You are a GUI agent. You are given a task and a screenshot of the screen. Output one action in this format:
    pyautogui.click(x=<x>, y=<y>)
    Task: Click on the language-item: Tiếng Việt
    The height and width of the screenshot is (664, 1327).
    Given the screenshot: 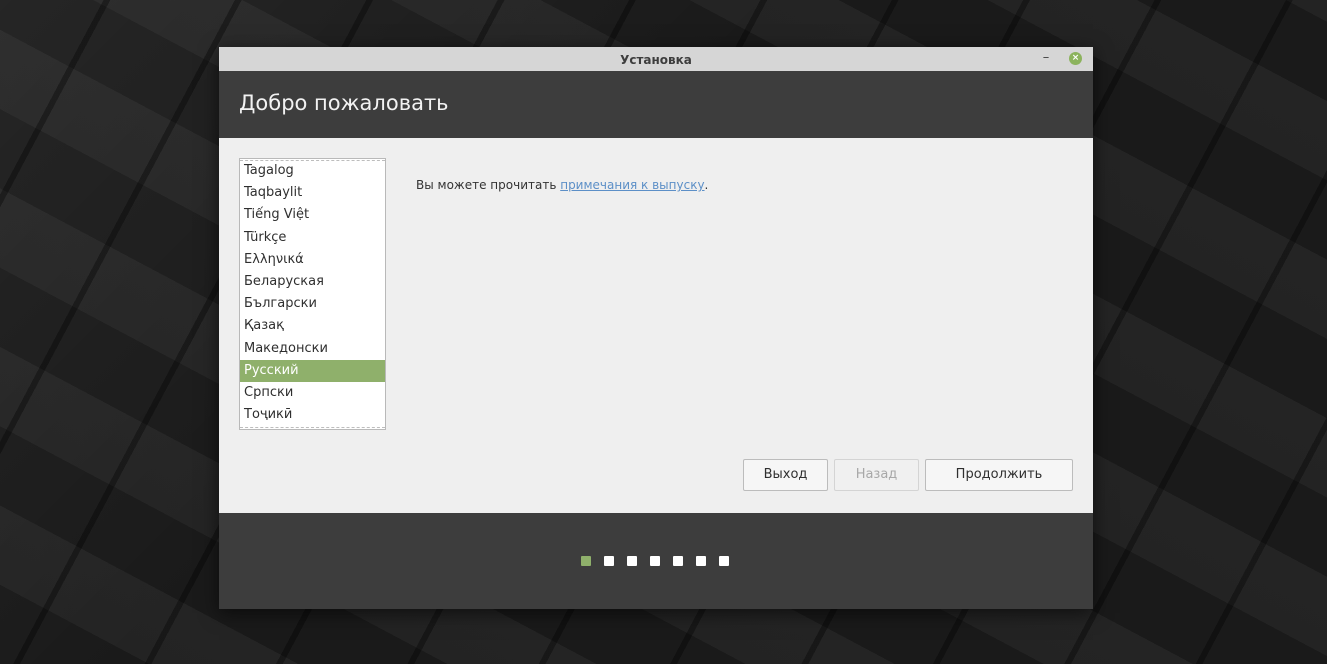 What is the action you would take?
    pyautogui.click(x=312, y=215)
    